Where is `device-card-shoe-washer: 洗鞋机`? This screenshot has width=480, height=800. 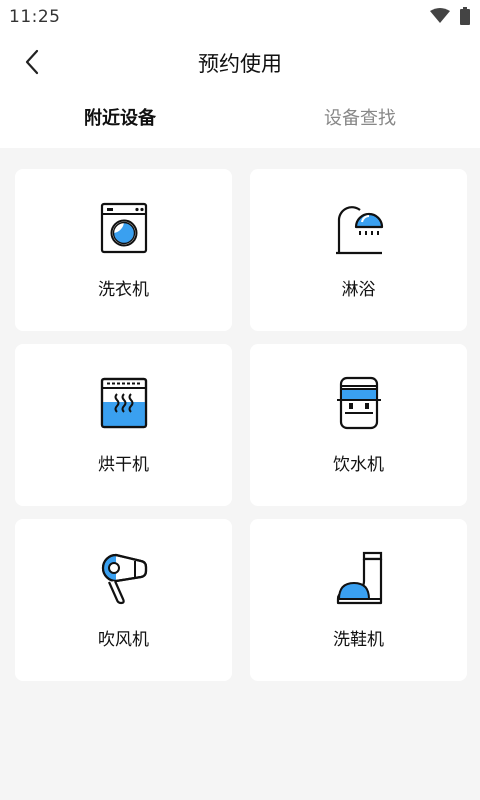 device-card-shoe-washer: 洗鞋机 is located at coordinates (358, 600).